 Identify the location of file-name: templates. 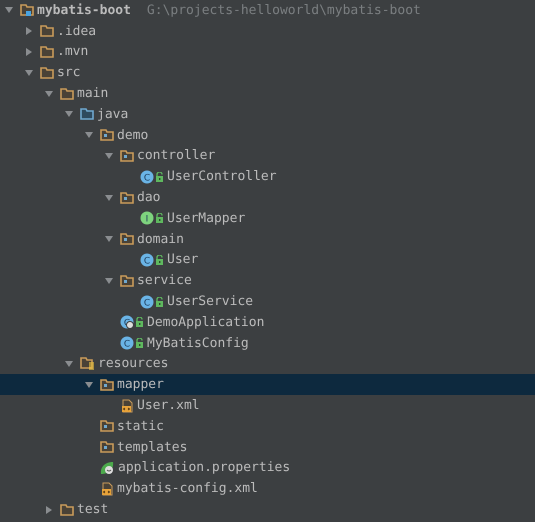
(152, 447).